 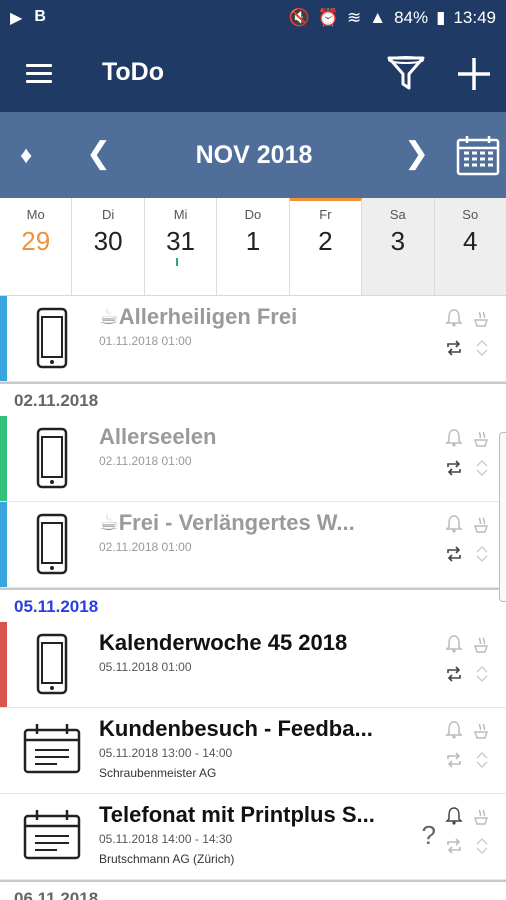 I want to click on plus-icon, so click(x=474, y=74).